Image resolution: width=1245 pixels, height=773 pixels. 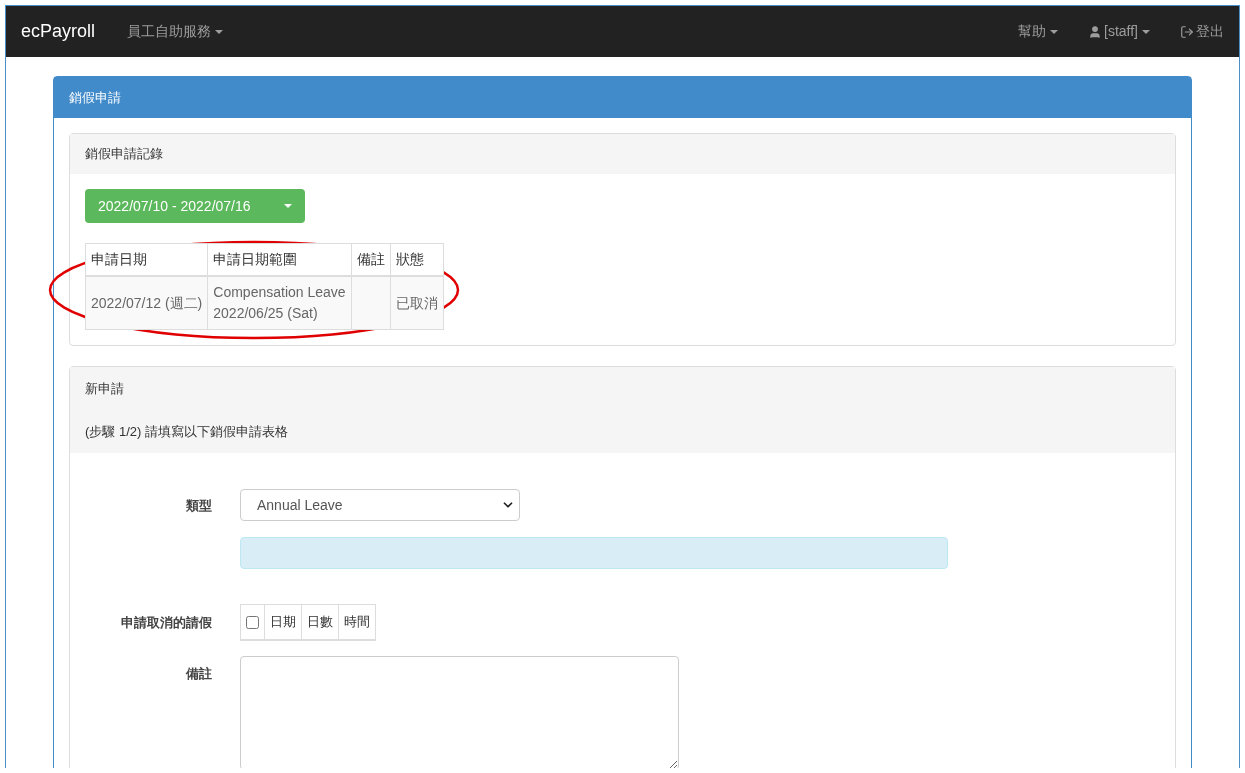 What do you see at coordinates (266, 313) in the screenshot?
I see `table-cell-text: 2022/06/25 (Sat)` at bounding box center [266, 313].